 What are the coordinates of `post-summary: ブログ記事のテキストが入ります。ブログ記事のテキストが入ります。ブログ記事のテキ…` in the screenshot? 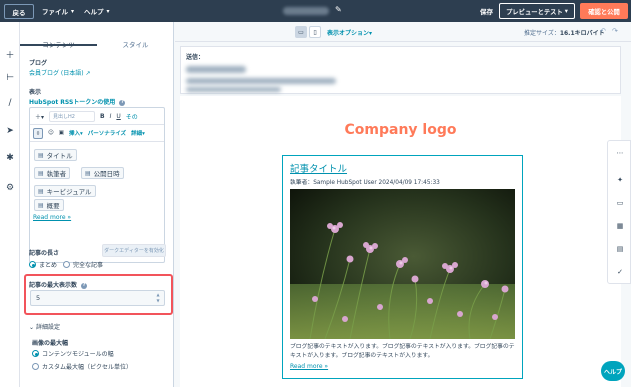 It's located at (402, 351).